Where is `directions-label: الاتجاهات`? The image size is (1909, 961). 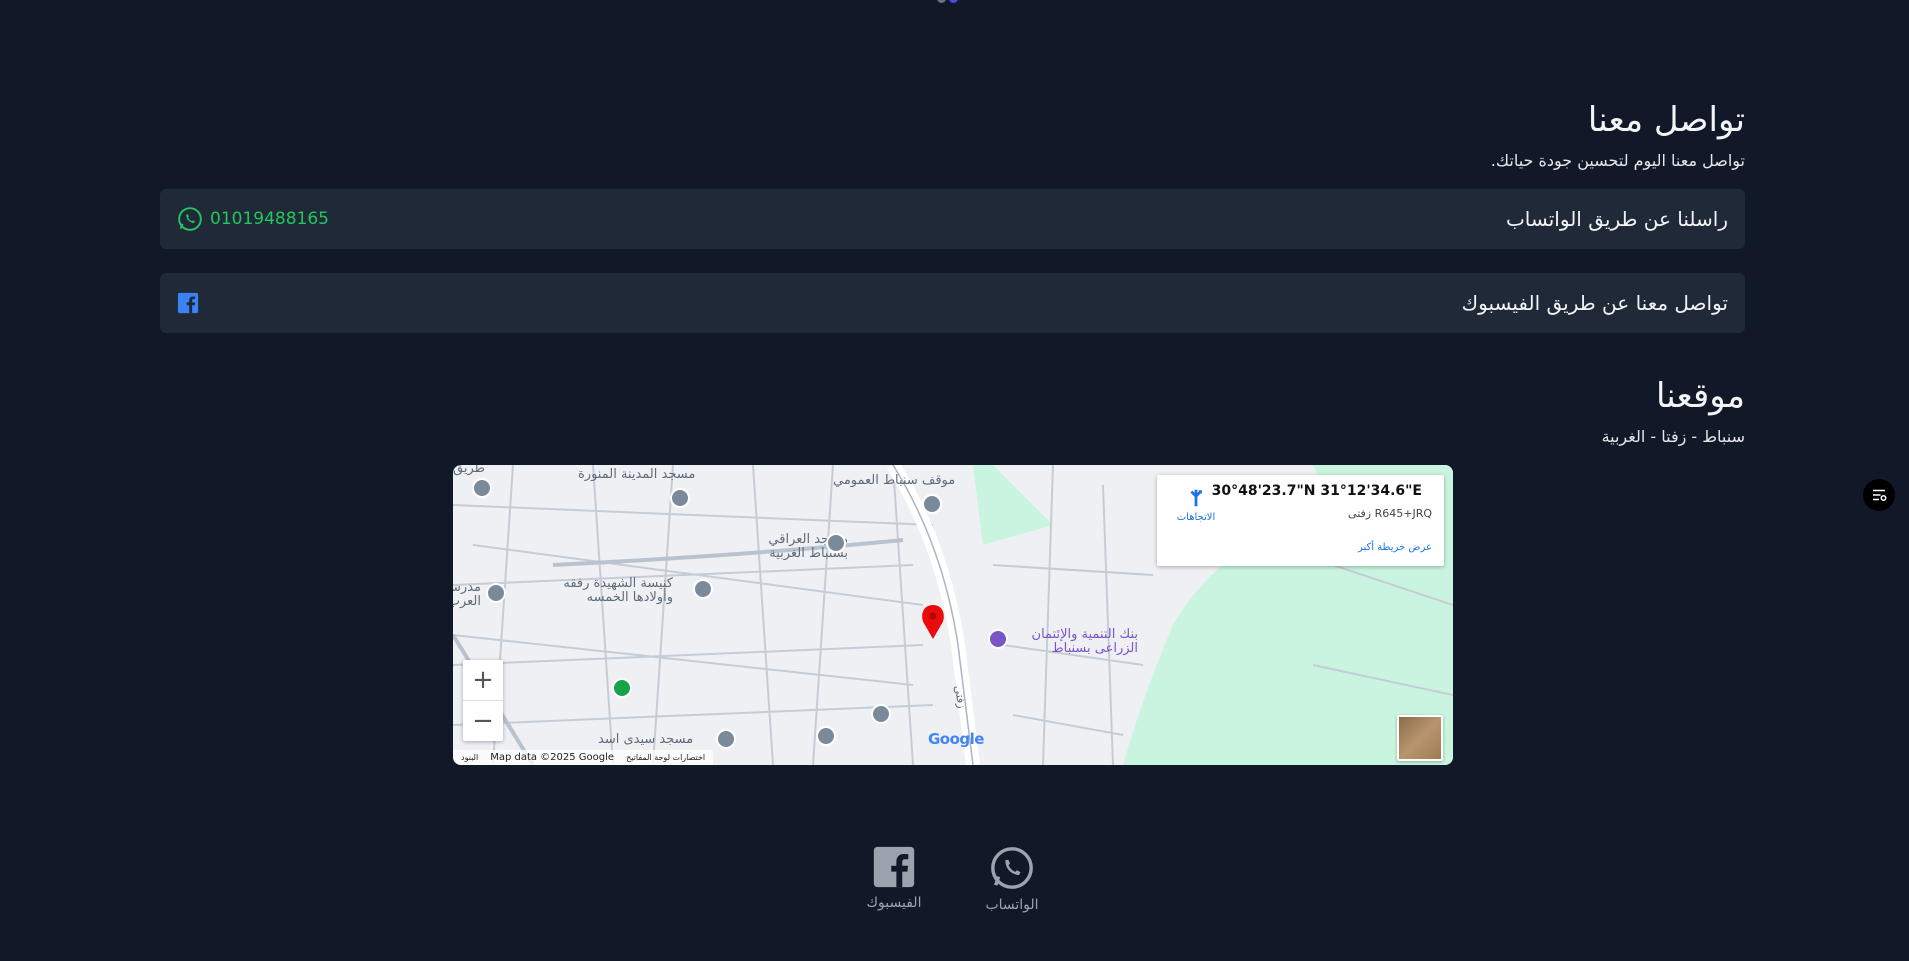
directions-label: الاتجاهات is located at coordinates (1196, 517).